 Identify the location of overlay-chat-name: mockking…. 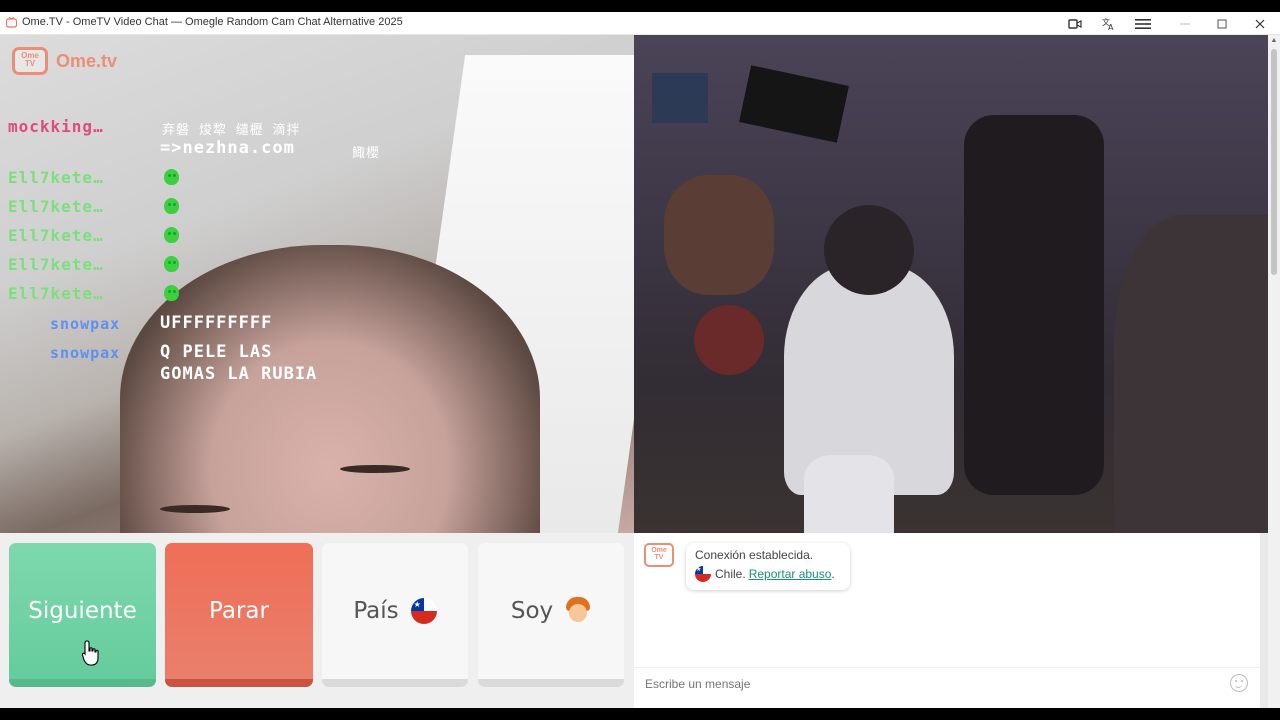
(56, 126).